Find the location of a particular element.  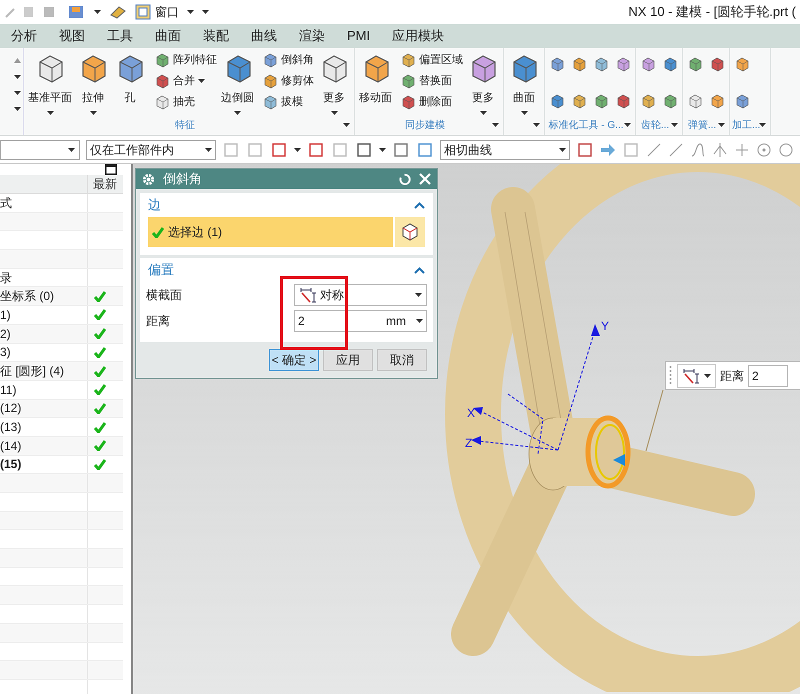

menu-tab: PMI is located at coordinates (359, 36).